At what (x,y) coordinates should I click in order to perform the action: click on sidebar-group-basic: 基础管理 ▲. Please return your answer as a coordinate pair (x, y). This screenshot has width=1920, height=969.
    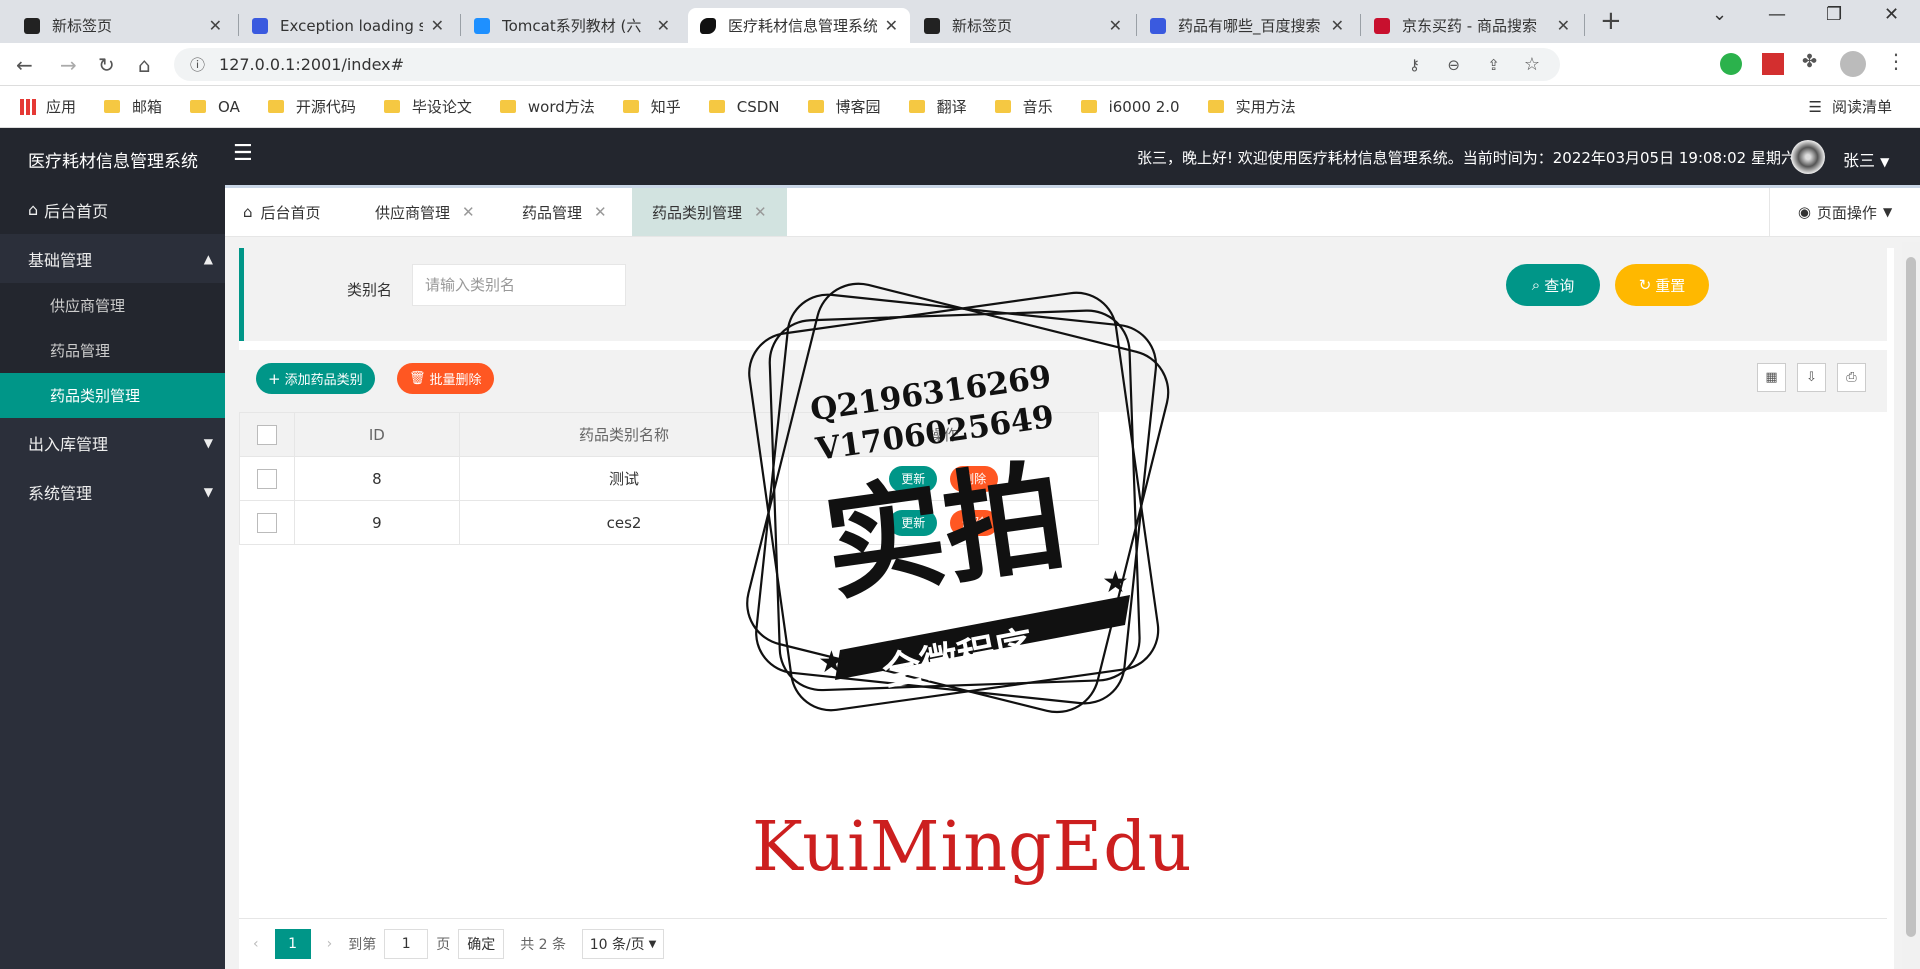
    Looking at the image, I should click on (112, 258).